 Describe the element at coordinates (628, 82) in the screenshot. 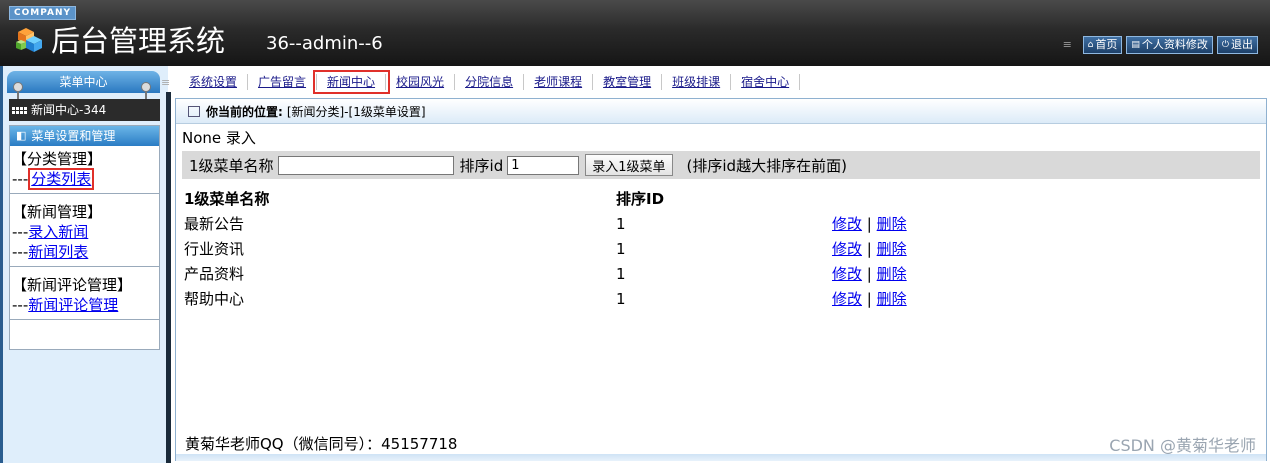

I see `tab-classroom-management: 教室管理` at that location.